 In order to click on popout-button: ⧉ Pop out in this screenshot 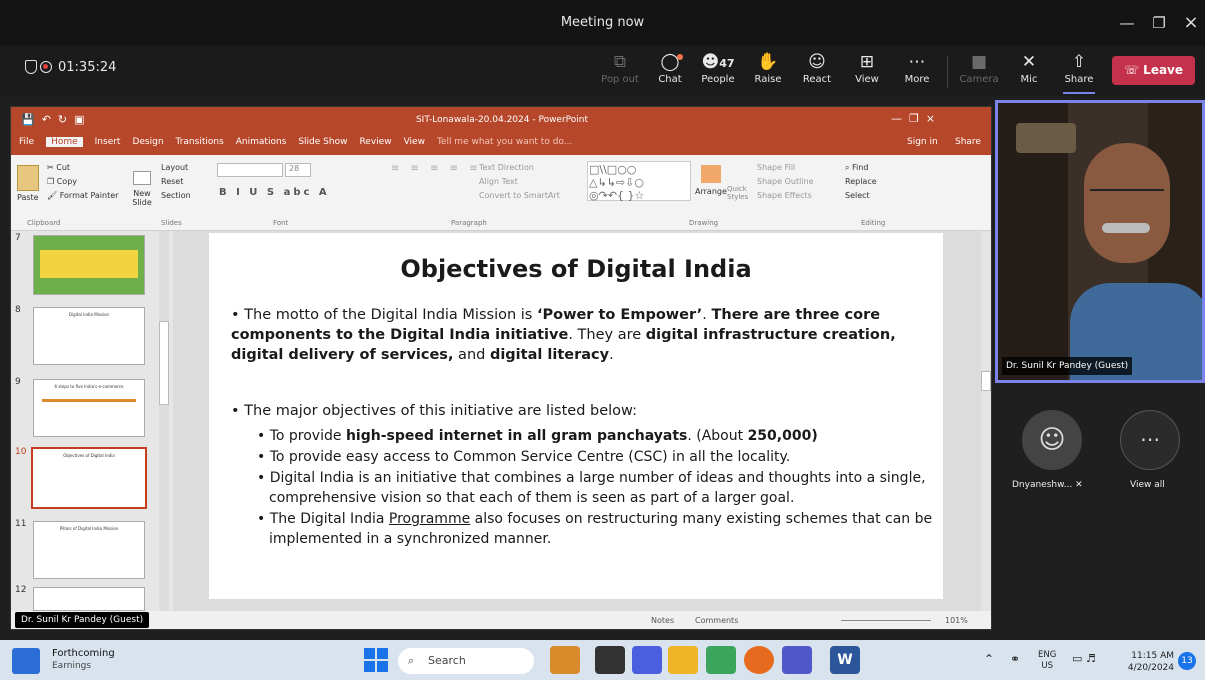, I will do `click(620, 71)`.